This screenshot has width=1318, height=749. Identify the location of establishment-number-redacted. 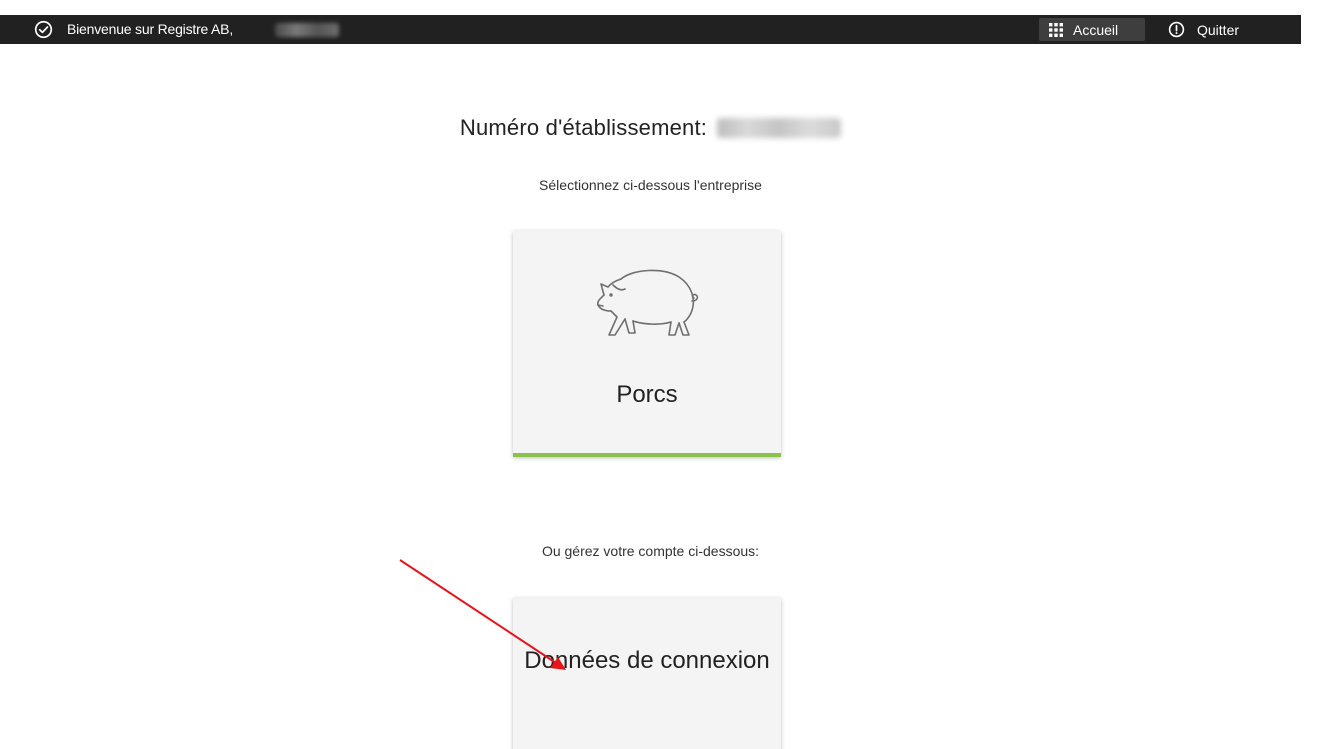
(779, 128).